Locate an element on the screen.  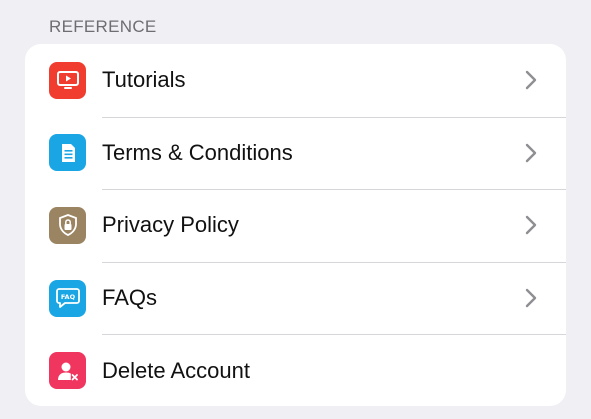
svg-text: FAQ is located at coordinates (67, 297).